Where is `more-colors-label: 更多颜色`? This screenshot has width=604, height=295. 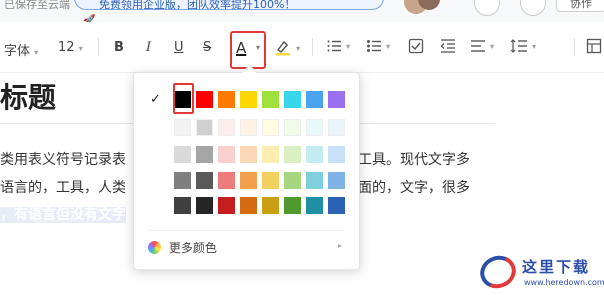 more-colors-label: 更多颜色 is located at coordinates (192, 248).